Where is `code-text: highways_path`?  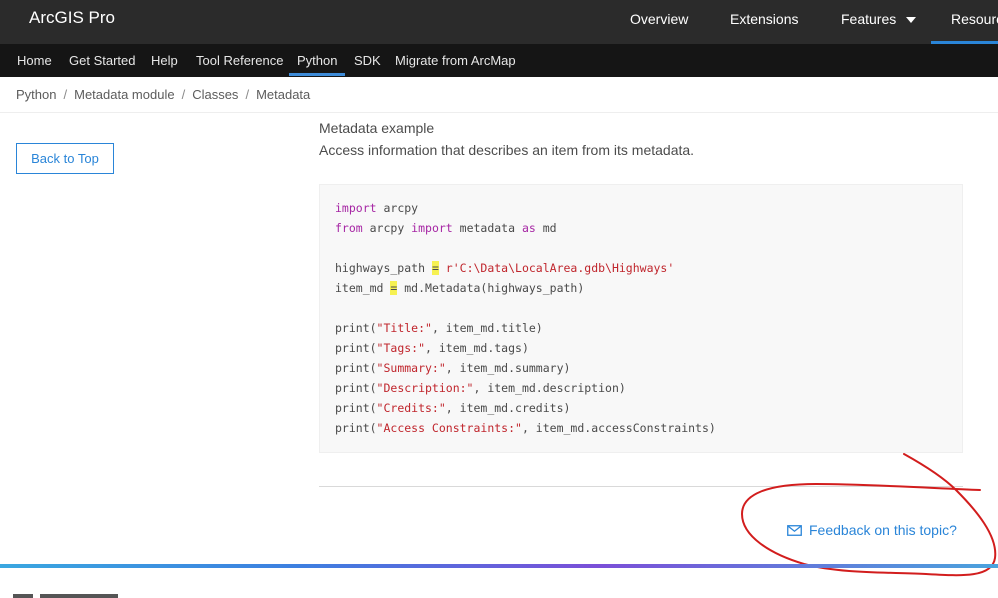
code-text: highways_path is located at coordinates (383, 268).